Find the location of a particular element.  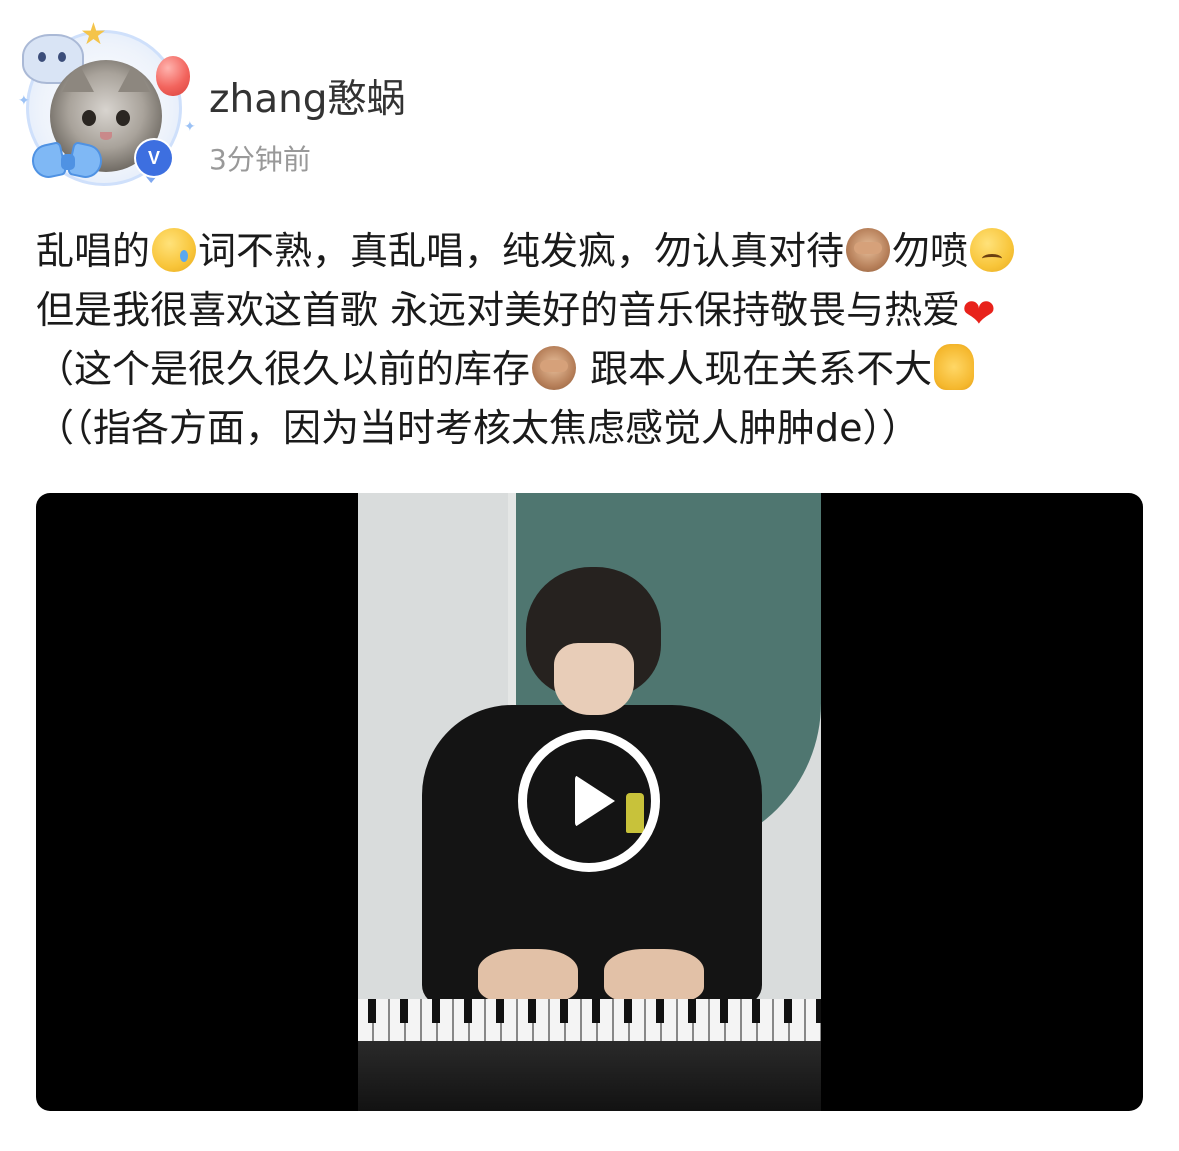

cat-ear-right is located at coordinates (134, 77).